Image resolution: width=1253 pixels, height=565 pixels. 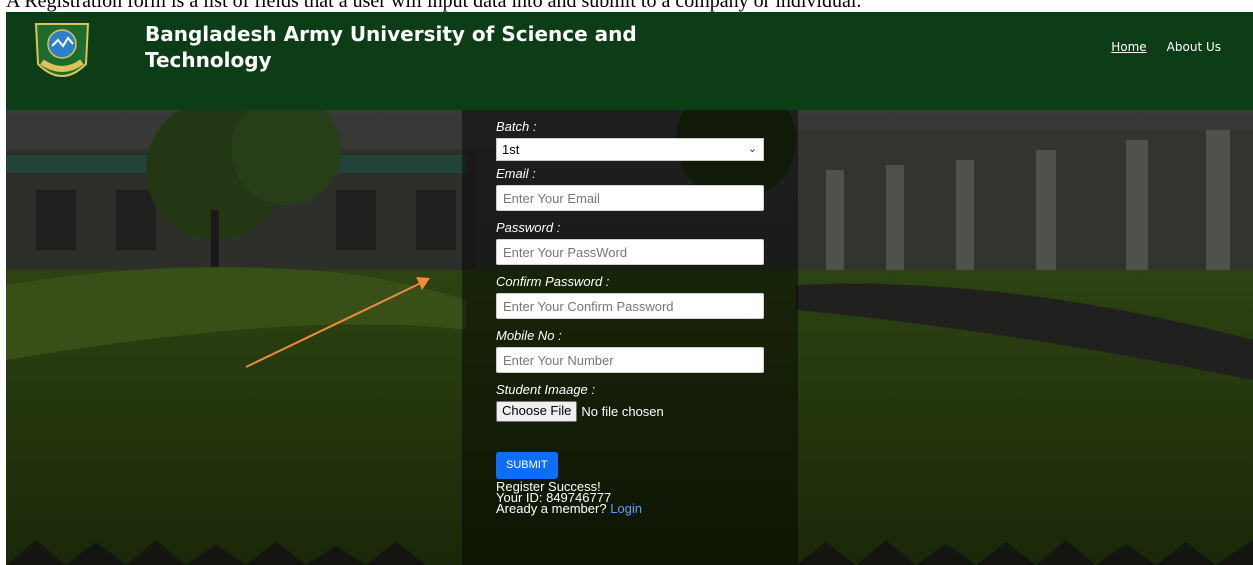 I want to click on batch-label: Batch :, so click(x=516, y=126).